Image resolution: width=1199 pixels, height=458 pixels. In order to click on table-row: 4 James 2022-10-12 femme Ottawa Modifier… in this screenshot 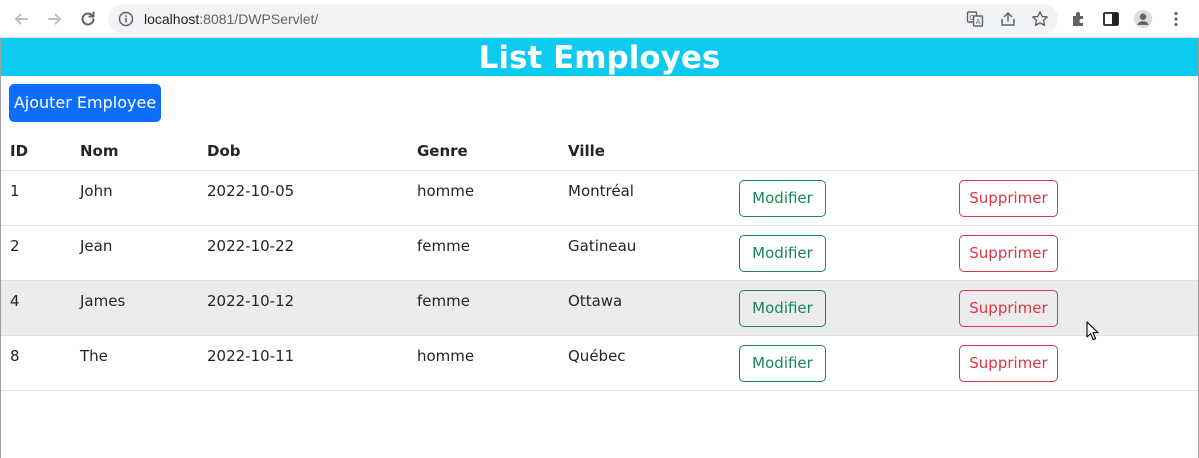, I will do `click(599, 308)`.